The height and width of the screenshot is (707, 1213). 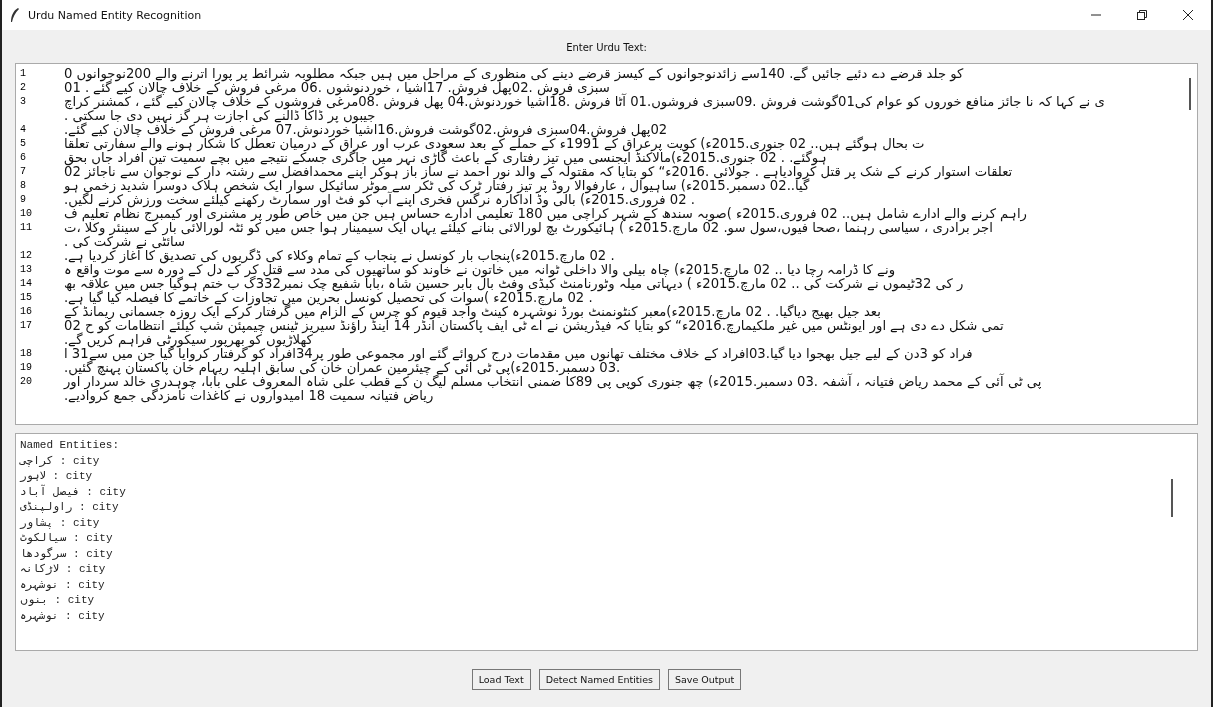 What do you see at coordinates (23, 172) in the screenshot?
I see `line-number: 7` at bounding box center [23, 172].